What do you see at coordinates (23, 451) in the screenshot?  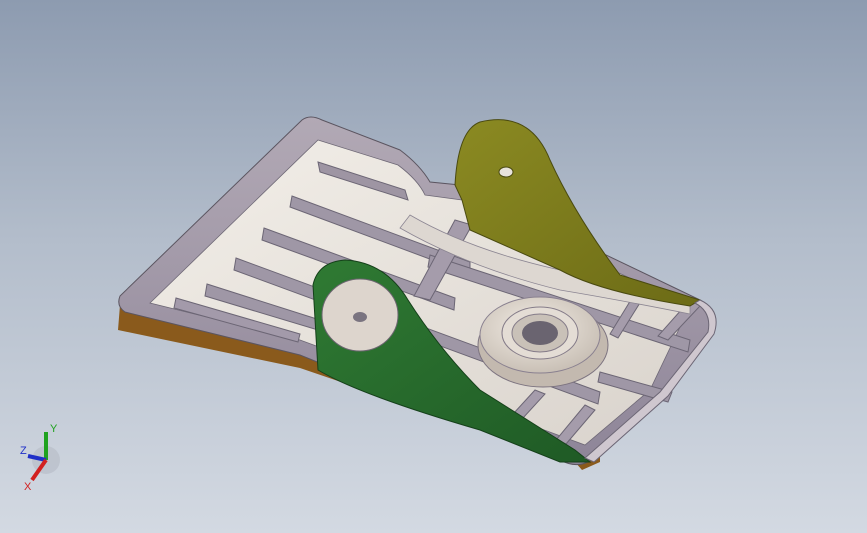 I see `z-axis-label: Z` at bounding box center [23, 451].